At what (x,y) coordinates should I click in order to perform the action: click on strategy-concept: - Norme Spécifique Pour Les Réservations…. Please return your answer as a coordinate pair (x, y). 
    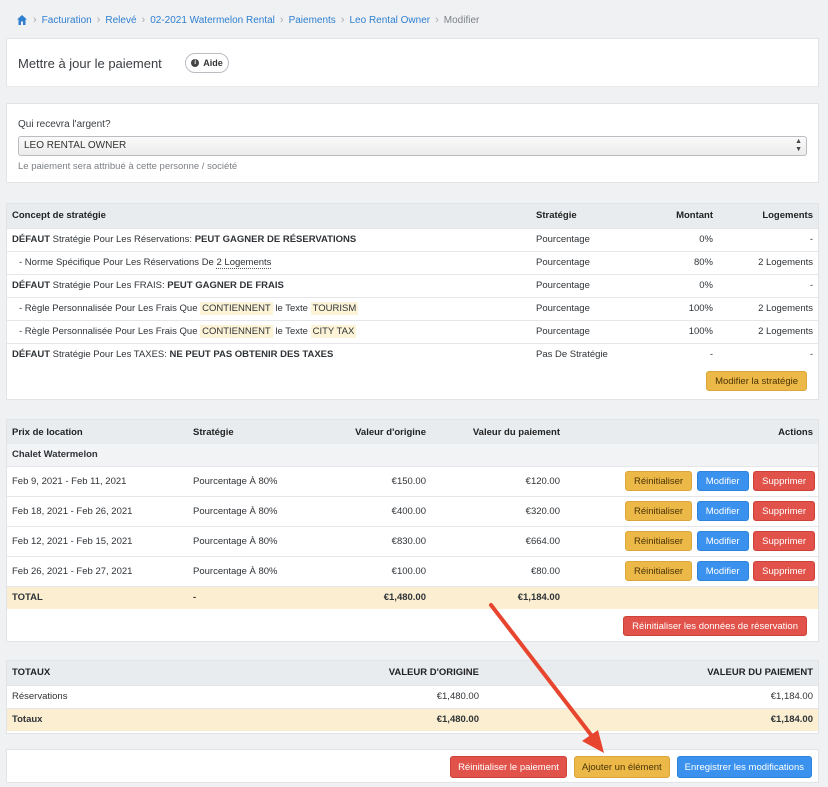
    Looking at the image, I should click on (269, 262).